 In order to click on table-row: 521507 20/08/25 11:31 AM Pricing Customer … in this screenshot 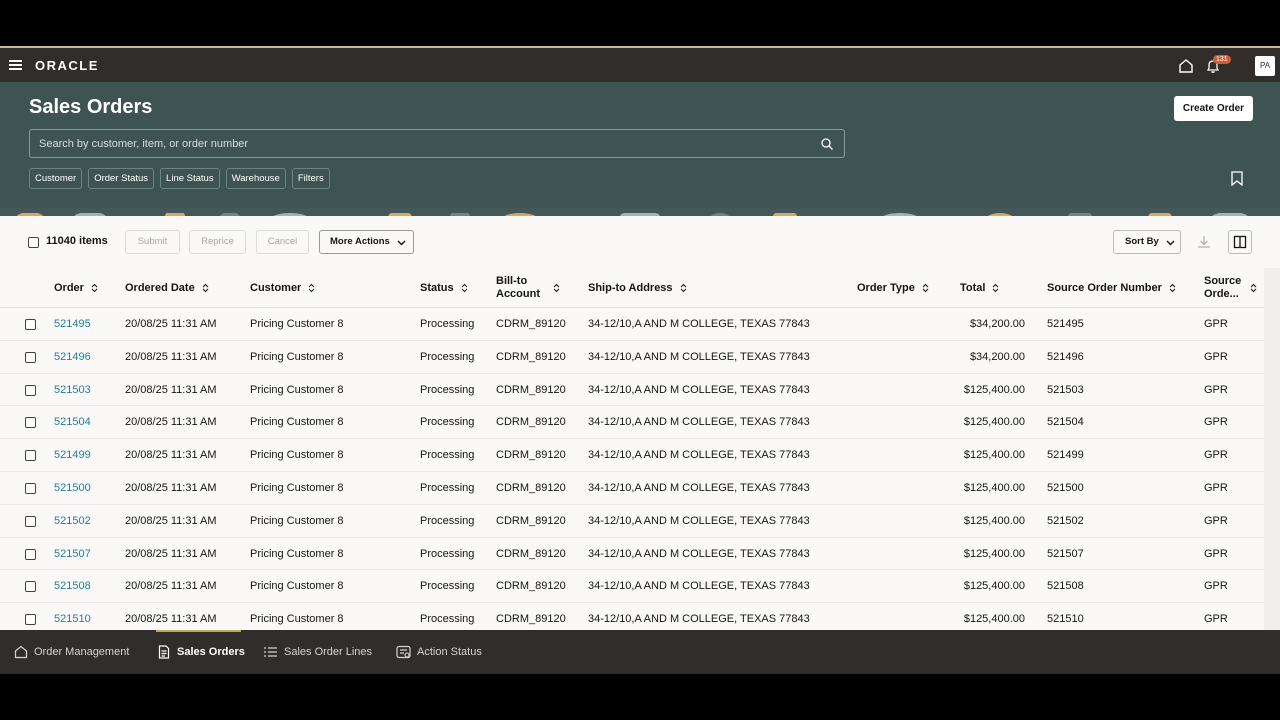, I will do `click(632, 554)`.